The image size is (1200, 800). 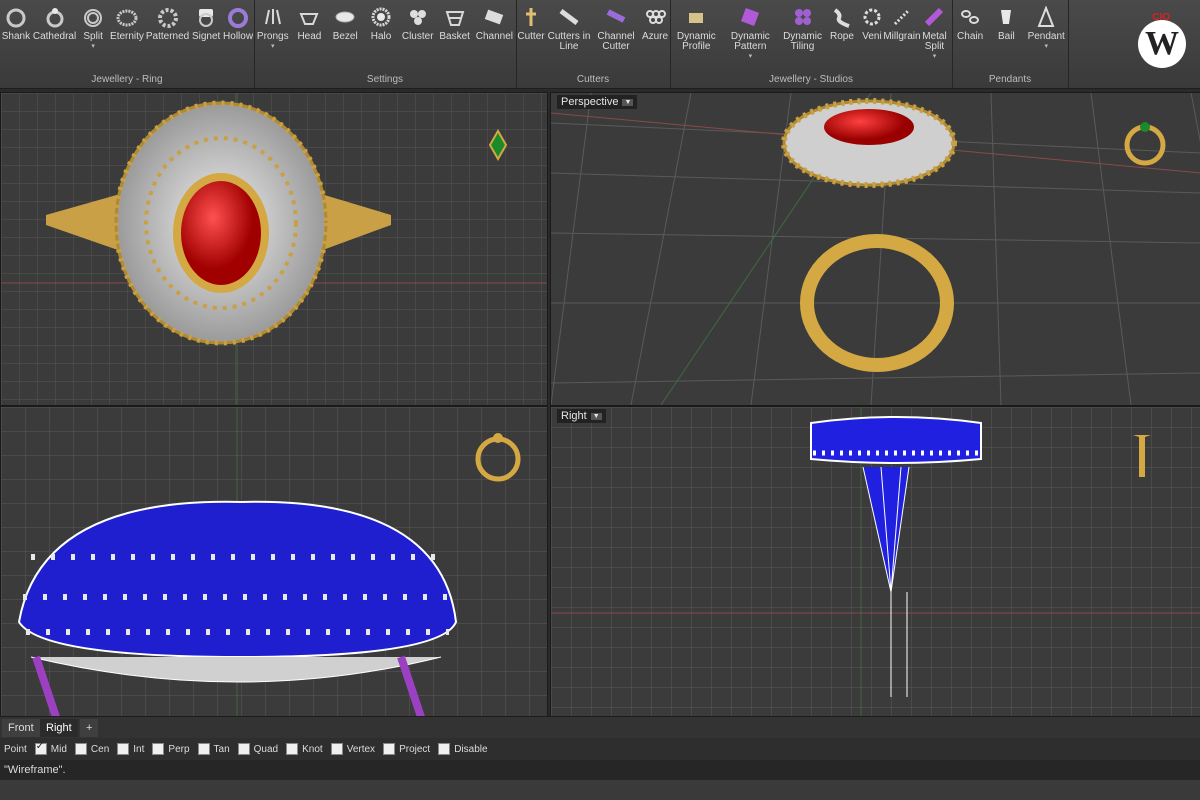 I want to click on channel-cutter-tool: Channel Cutter, so click(x=616, y=38).